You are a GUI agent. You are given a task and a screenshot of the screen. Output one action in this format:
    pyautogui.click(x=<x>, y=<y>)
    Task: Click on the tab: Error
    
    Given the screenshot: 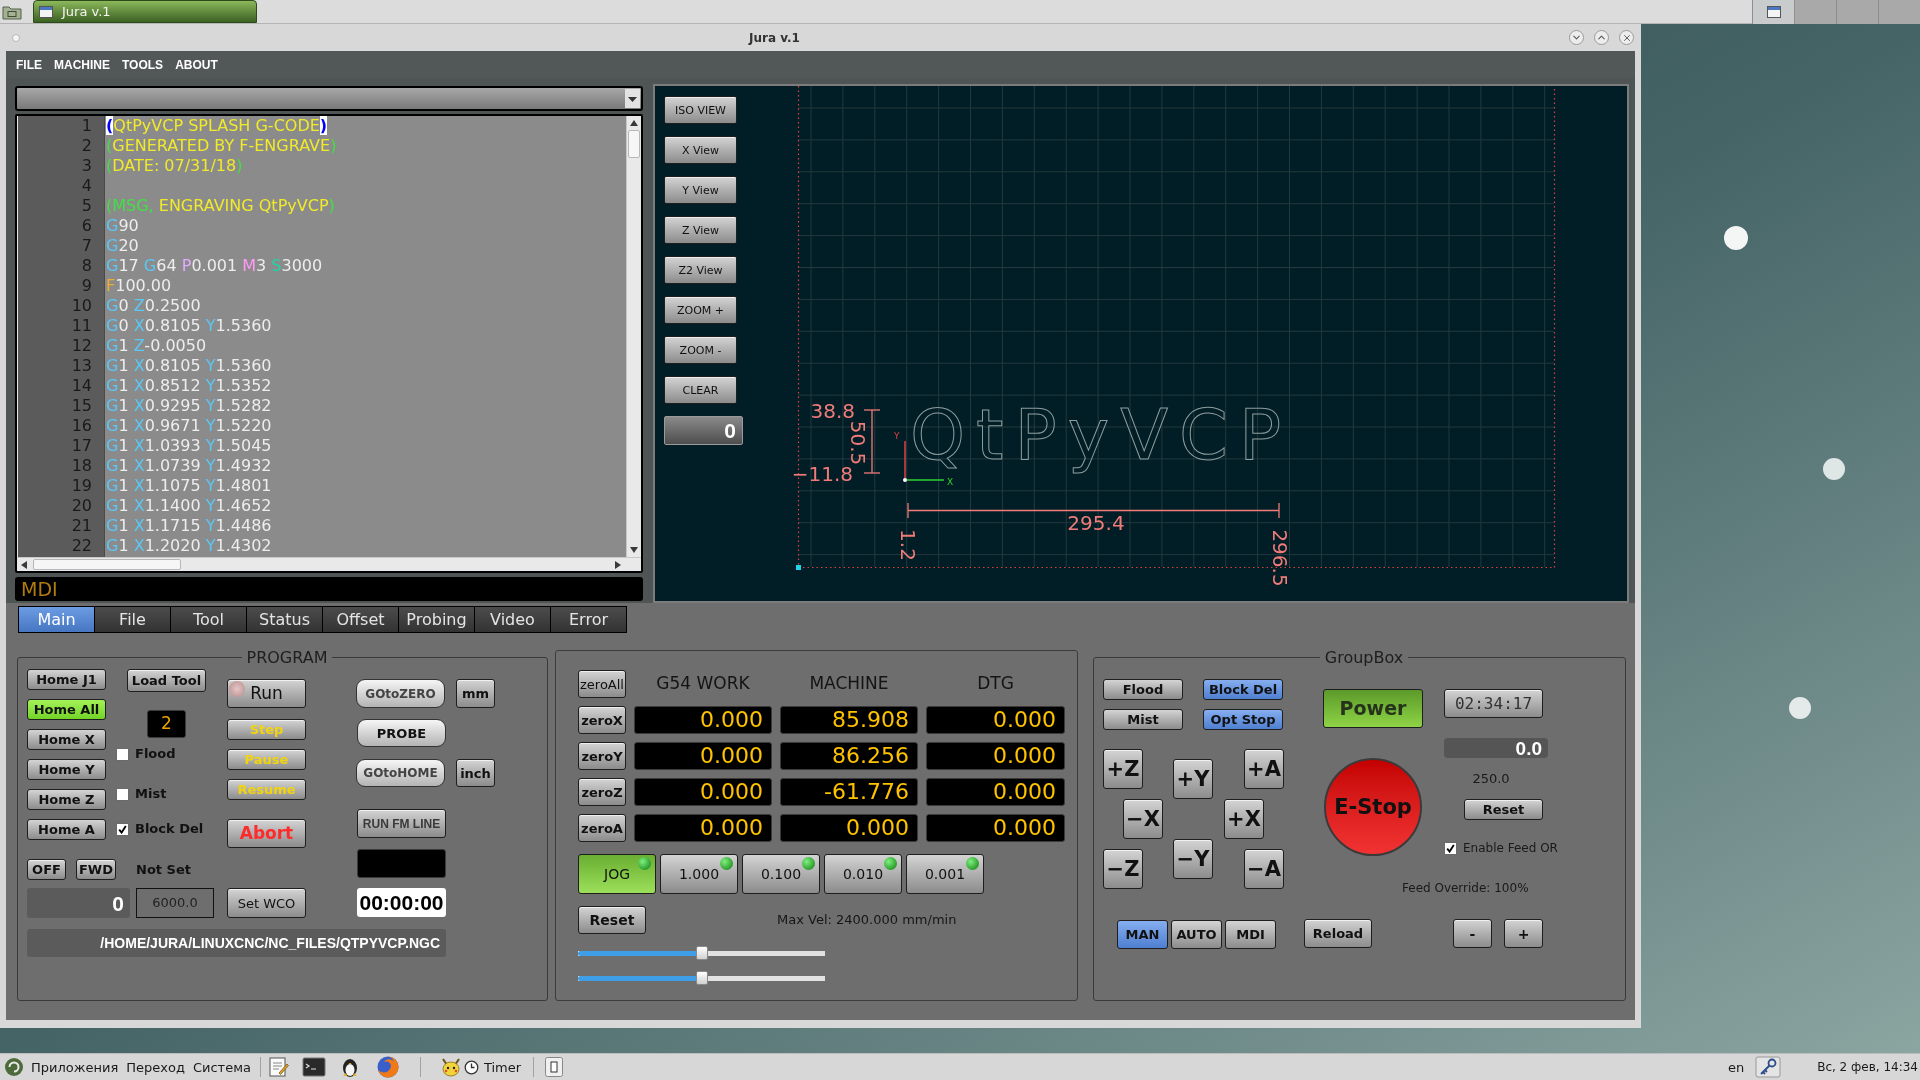 What is the action you would take?
    pyautogui.click(x=588, y=619)
    